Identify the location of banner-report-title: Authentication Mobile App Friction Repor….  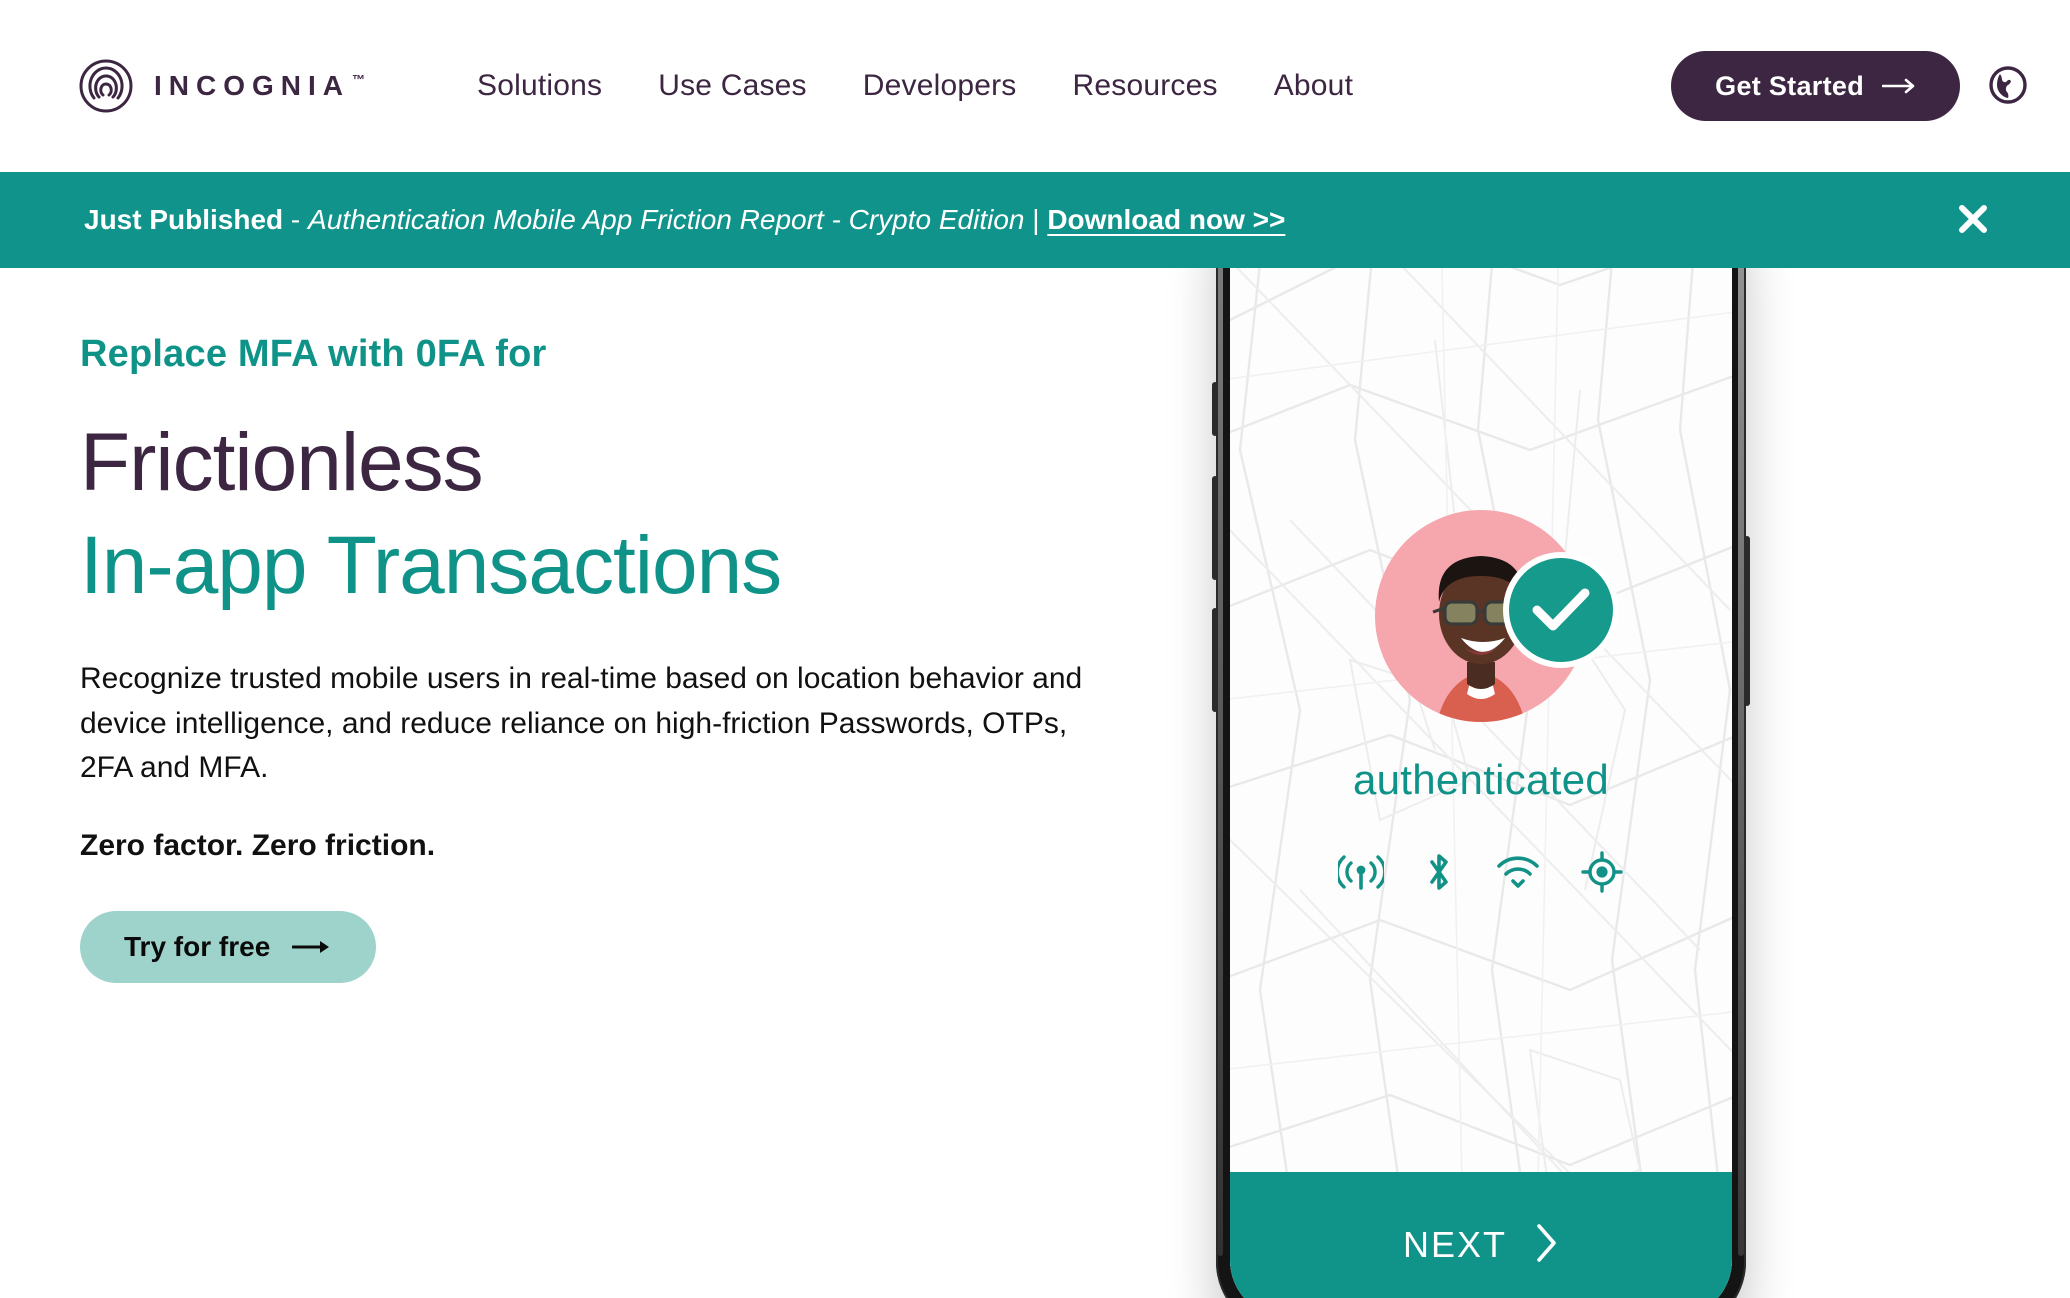
(666, 219).